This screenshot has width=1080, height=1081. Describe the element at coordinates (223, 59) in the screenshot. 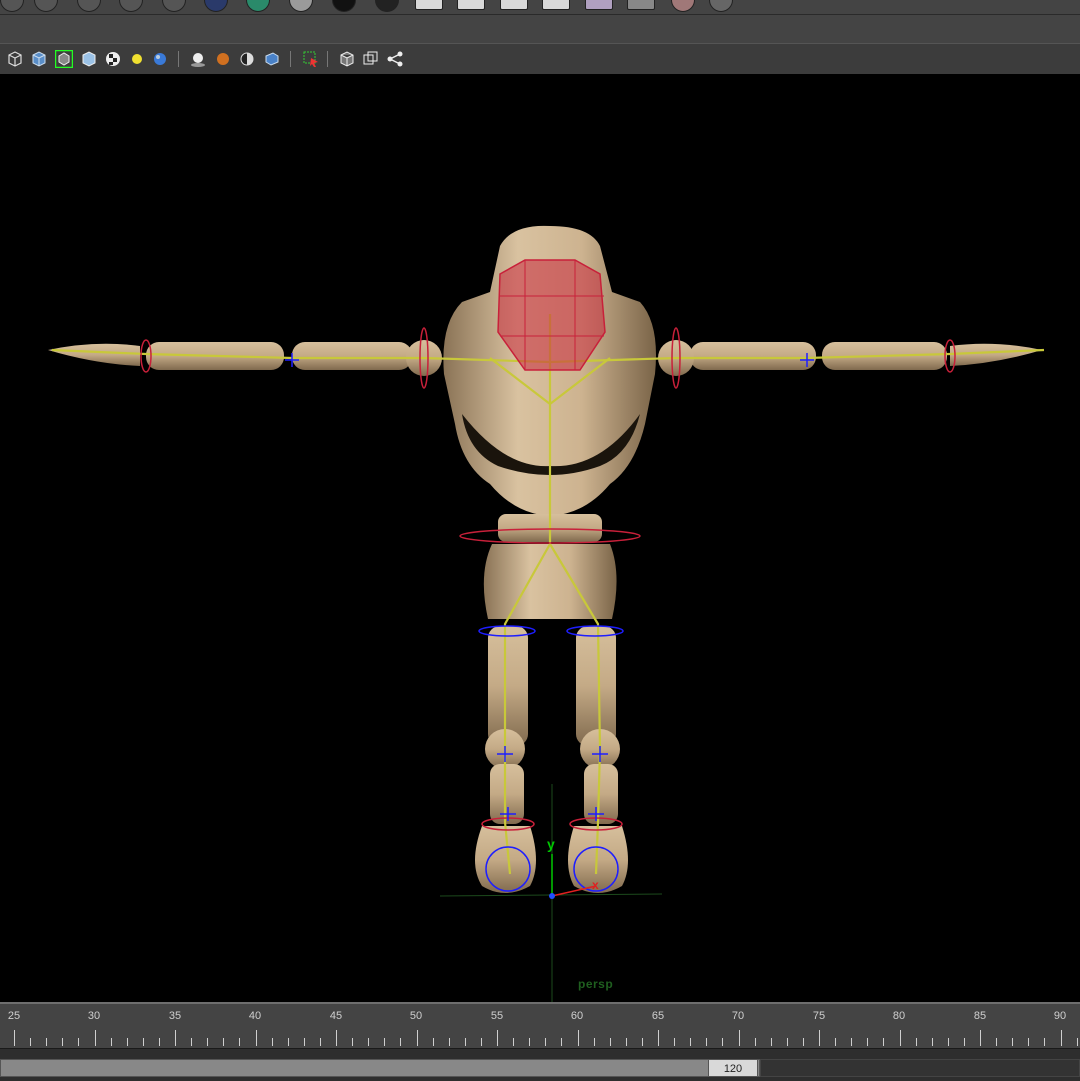

I see `orange-sphere-icon` at that location.